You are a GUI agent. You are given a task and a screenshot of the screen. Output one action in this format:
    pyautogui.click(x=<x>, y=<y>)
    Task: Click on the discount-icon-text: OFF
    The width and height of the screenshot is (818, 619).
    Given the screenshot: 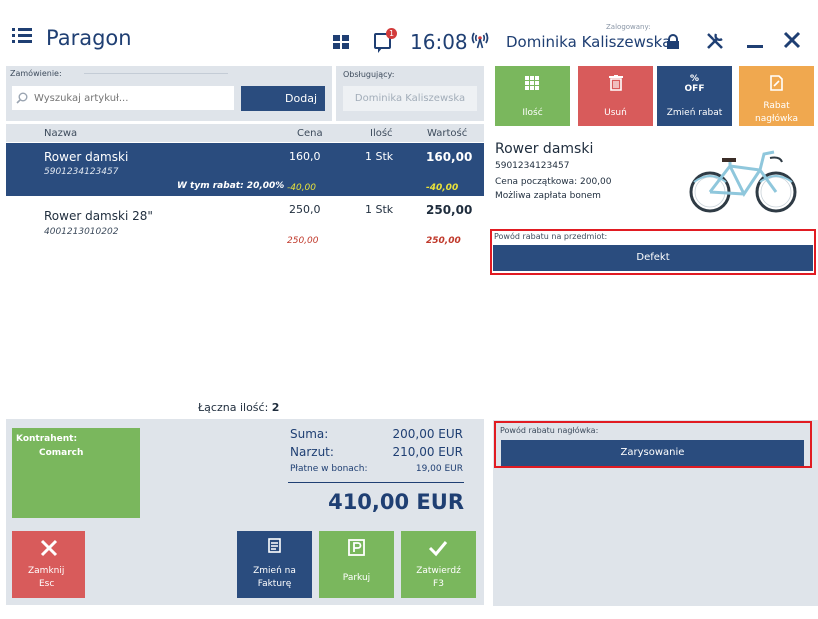 What is the action you would take?
    pyautogui.click(x=694, y=89)
    